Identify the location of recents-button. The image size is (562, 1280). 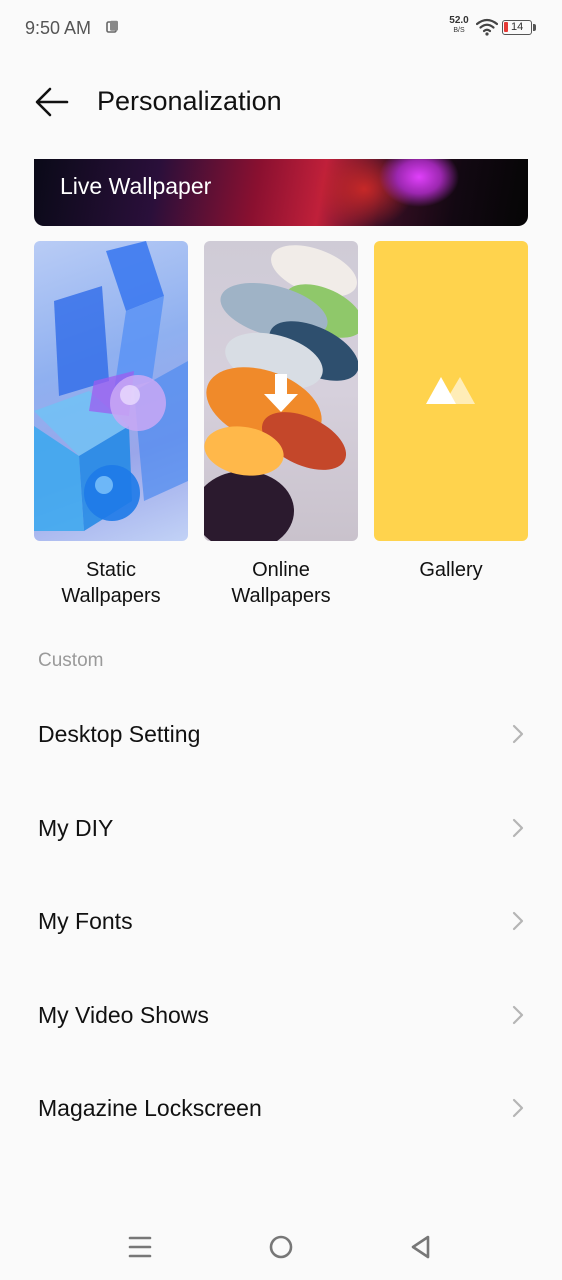
(140, 1247).